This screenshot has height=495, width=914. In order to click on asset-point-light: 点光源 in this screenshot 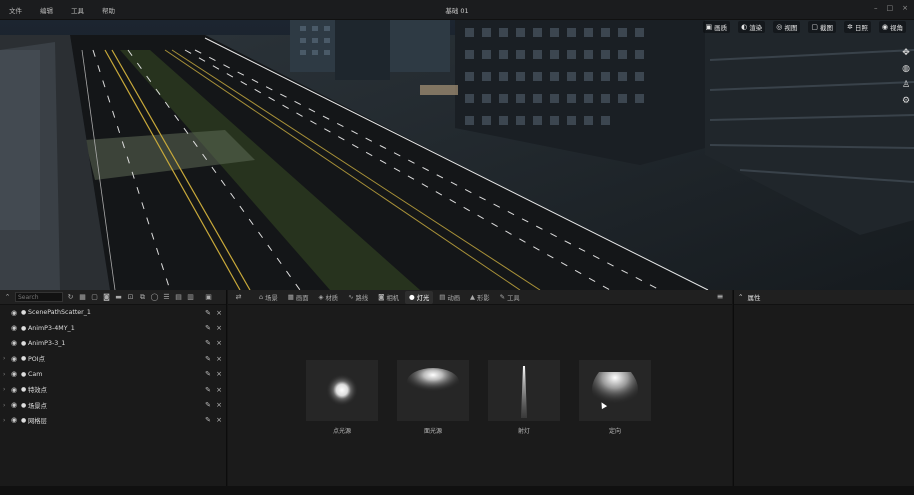, I will do `click(342, 397)`.